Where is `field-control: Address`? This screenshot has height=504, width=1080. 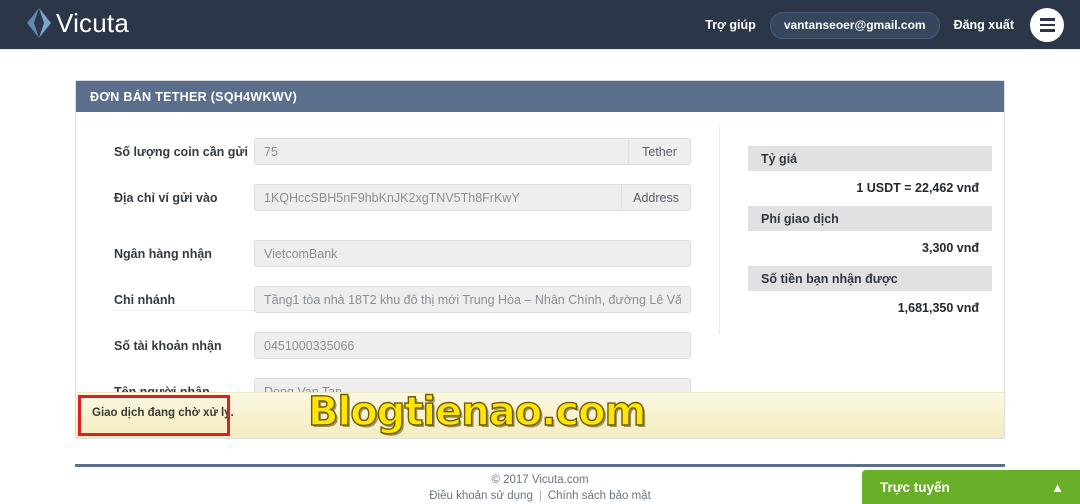
field-control: Address is located at coordinates (486, 197).